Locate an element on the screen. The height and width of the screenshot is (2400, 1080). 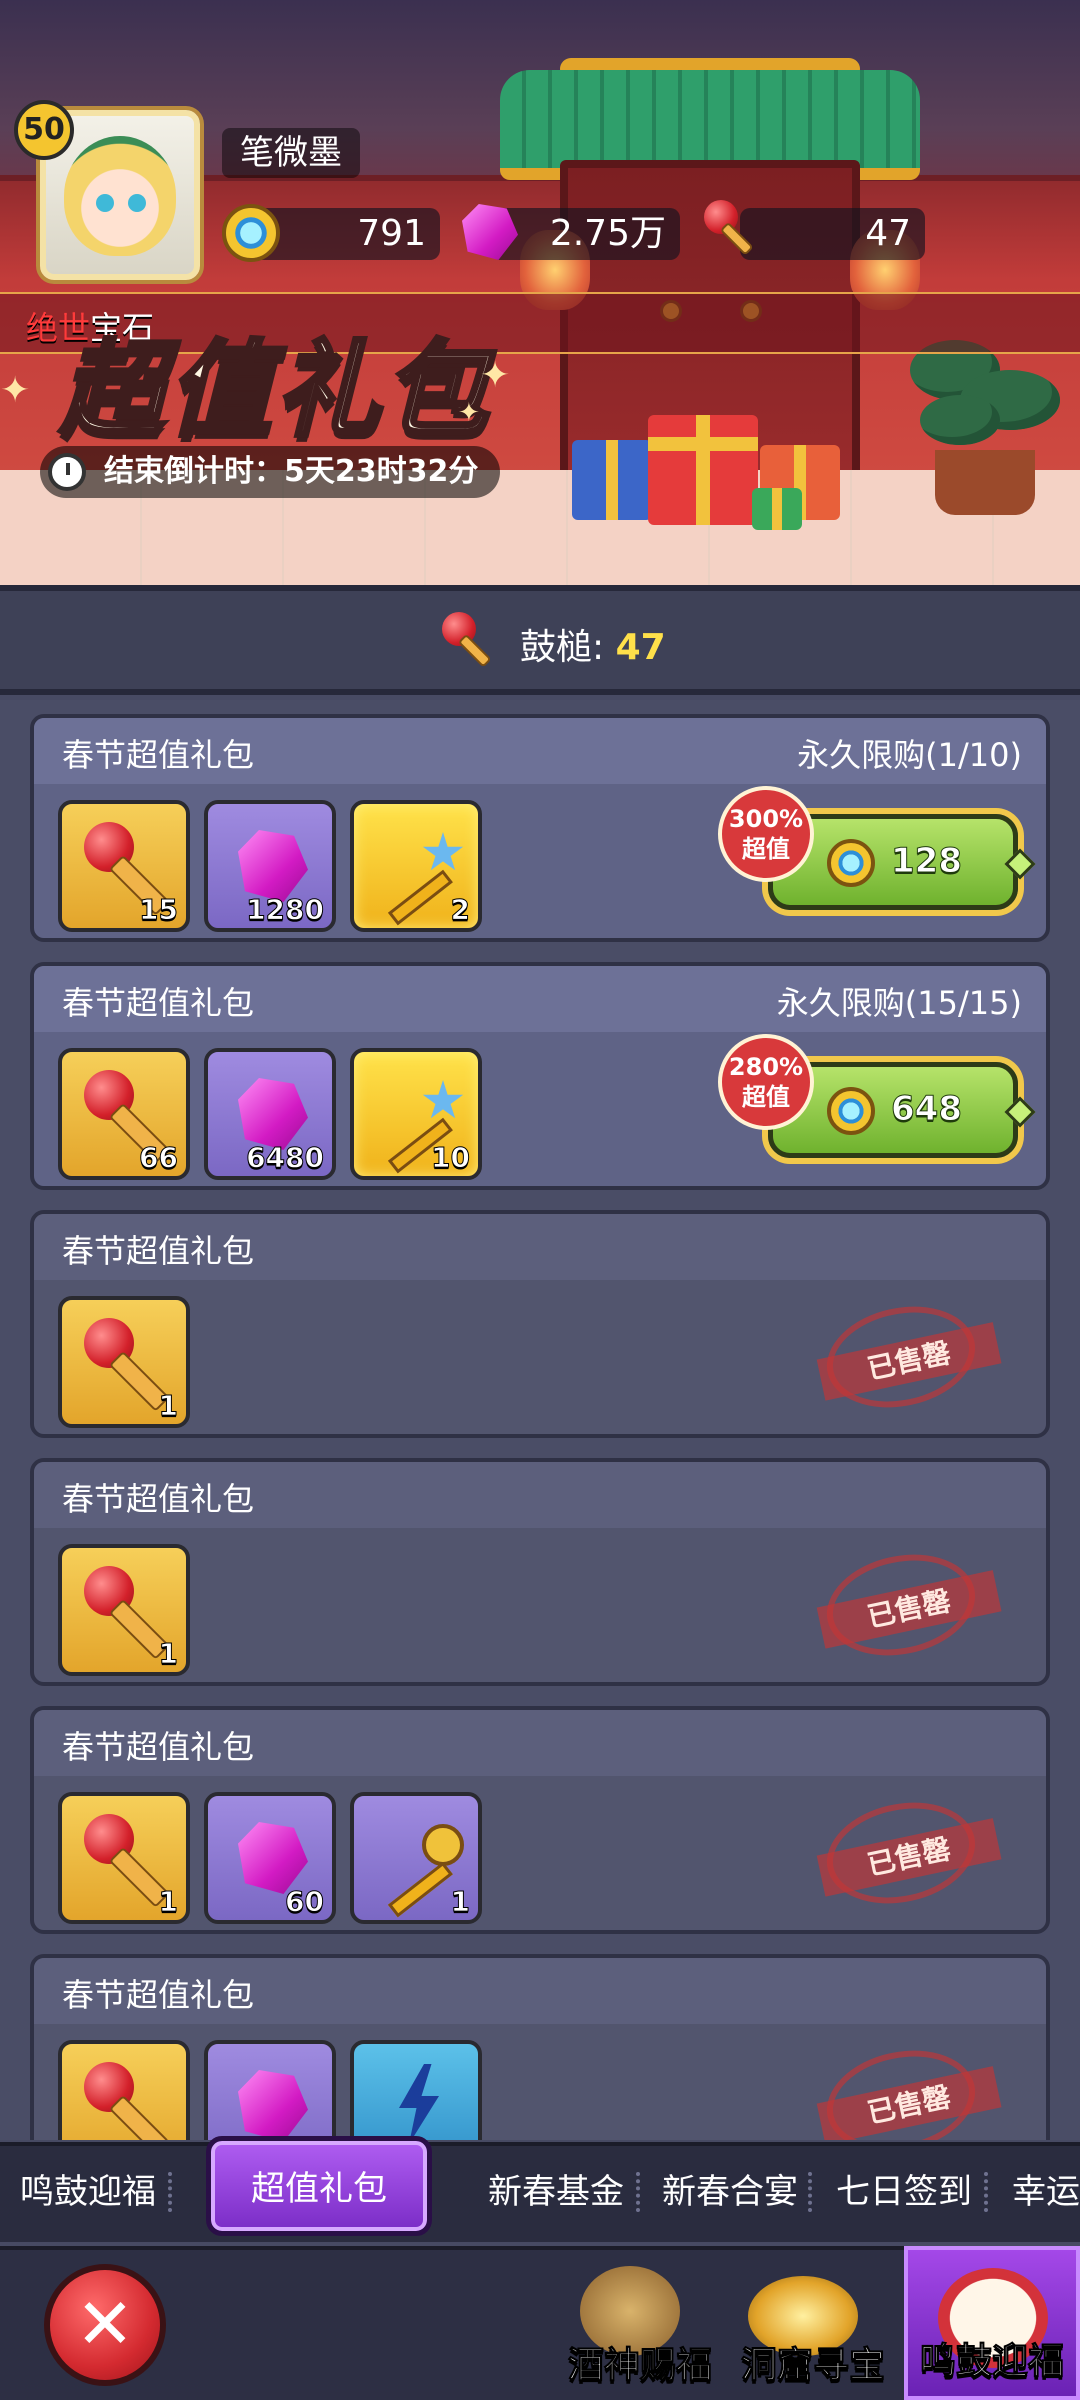
package-card: 春节超值礼包 1 已售罄 is located at coordinates (540, 1324).